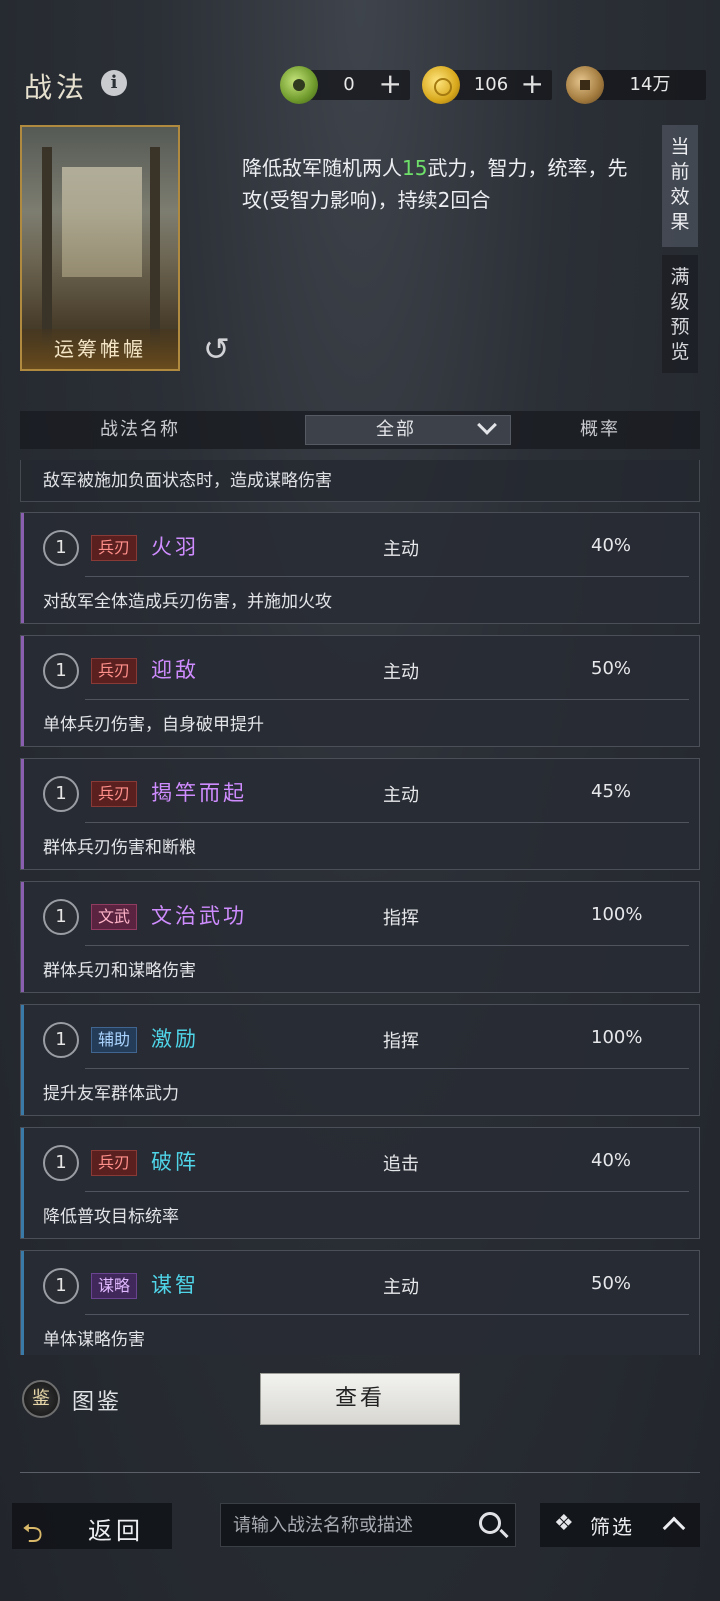 The height and width of the screenshot is (1601, 720). Describe the element at coordinates (140, 429) in the screenshot. I see `column-name-header: 战法名称` at that location.